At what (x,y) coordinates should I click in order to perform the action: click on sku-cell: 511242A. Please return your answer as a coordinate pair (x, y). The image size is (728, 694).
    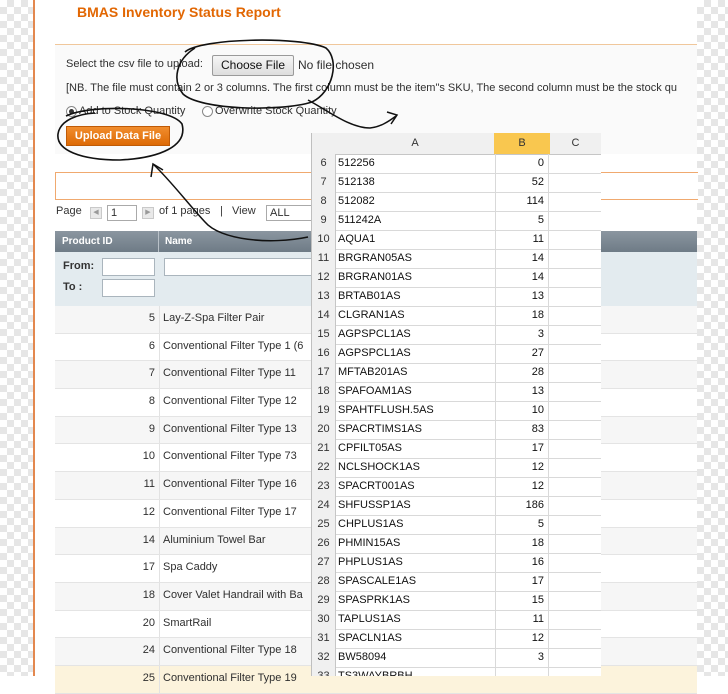
    Looking at the image, I should click on (416, 220).